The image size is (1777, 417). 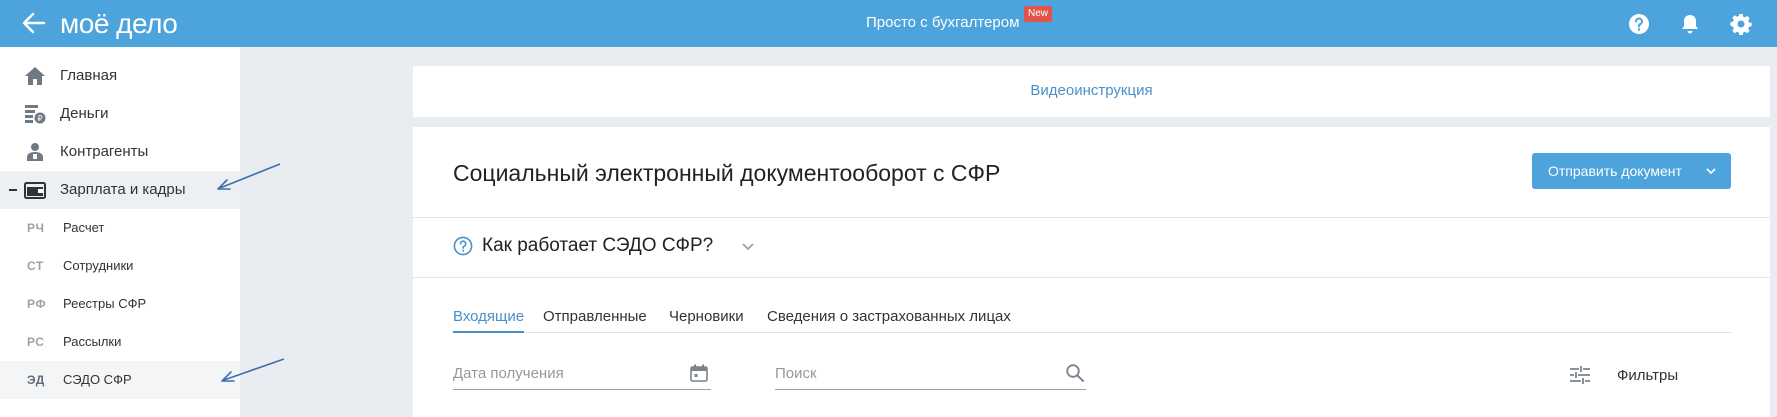 I want to click on sidebar-item-label: Зарплата и кадры, so click(x=123, y=189).